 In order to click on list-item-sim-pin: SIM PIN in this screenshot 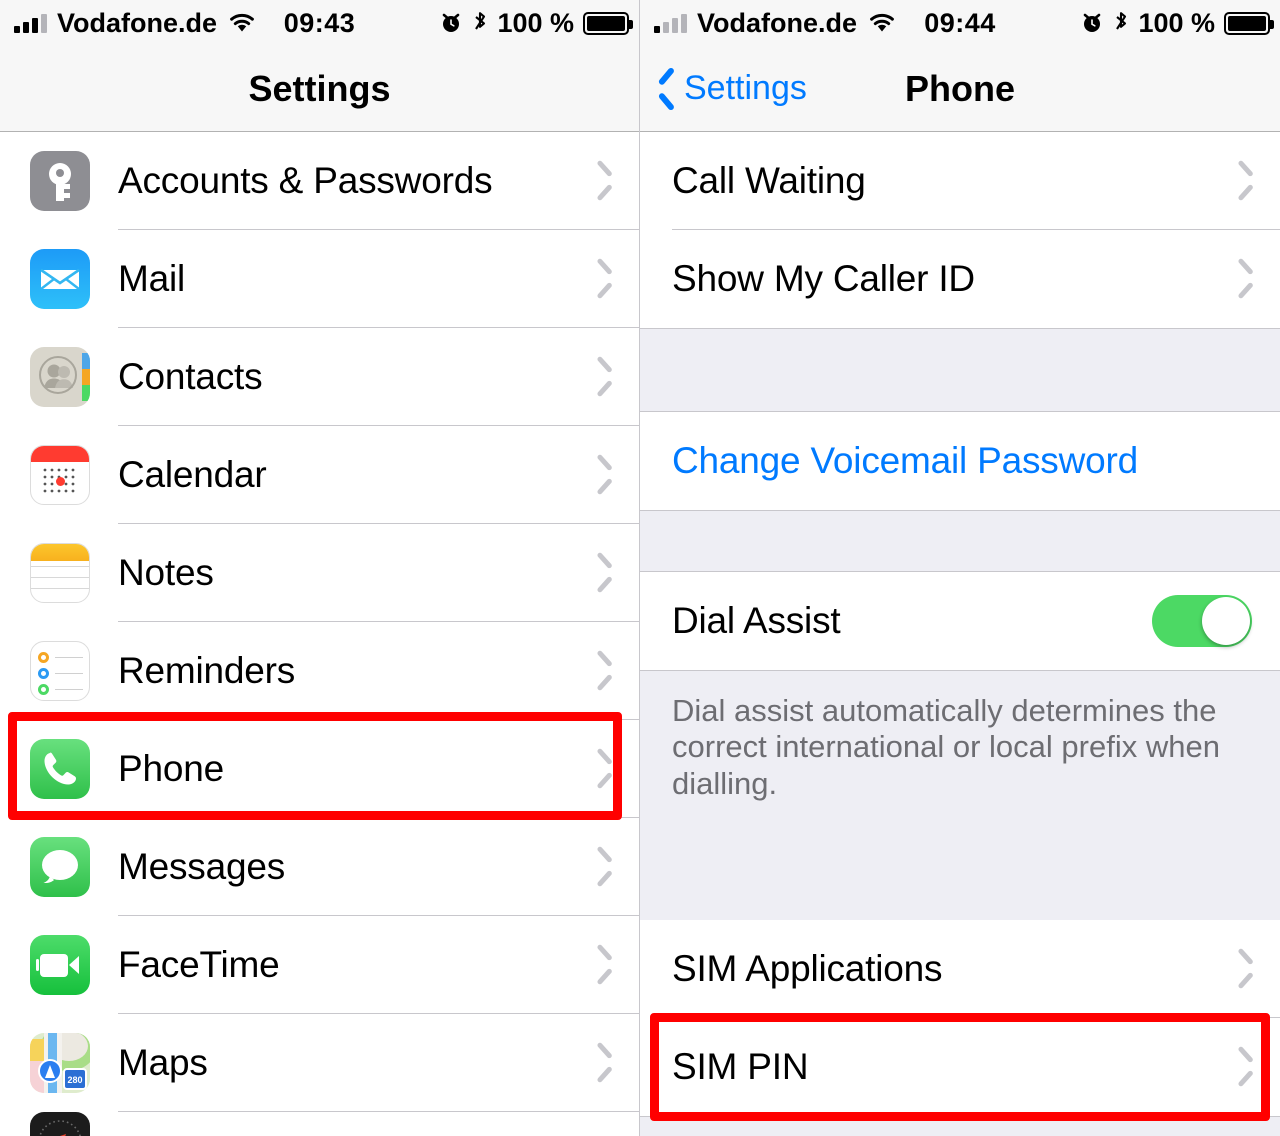, I will do `click(960, 1067)`.